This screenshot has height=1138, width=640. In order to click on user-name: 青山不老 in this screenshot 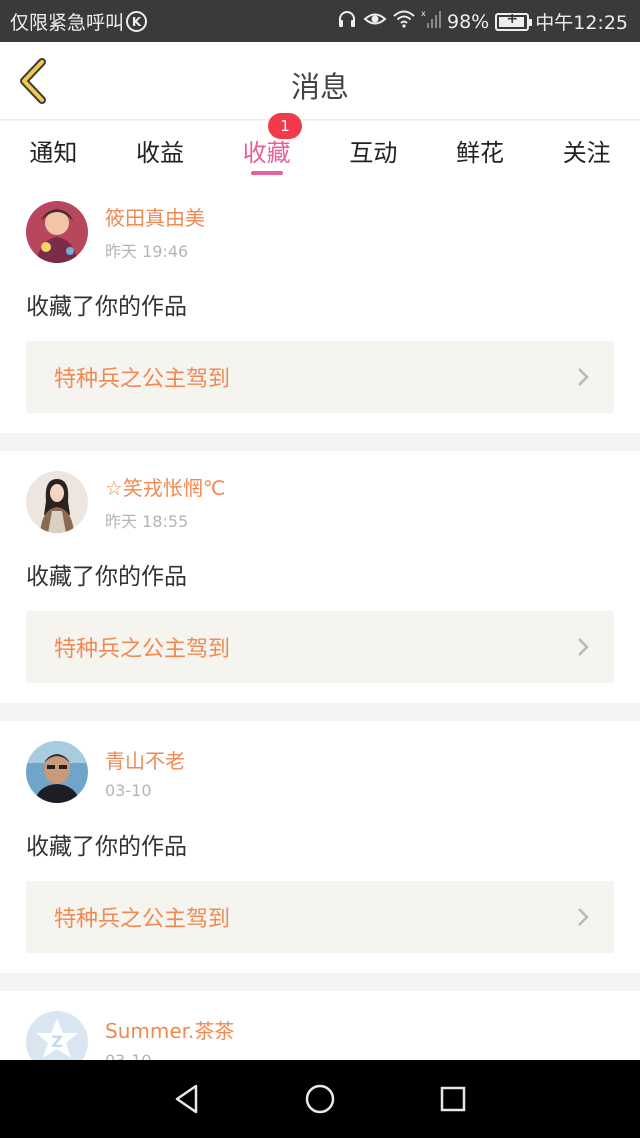, I will do `click(145, 759)`.